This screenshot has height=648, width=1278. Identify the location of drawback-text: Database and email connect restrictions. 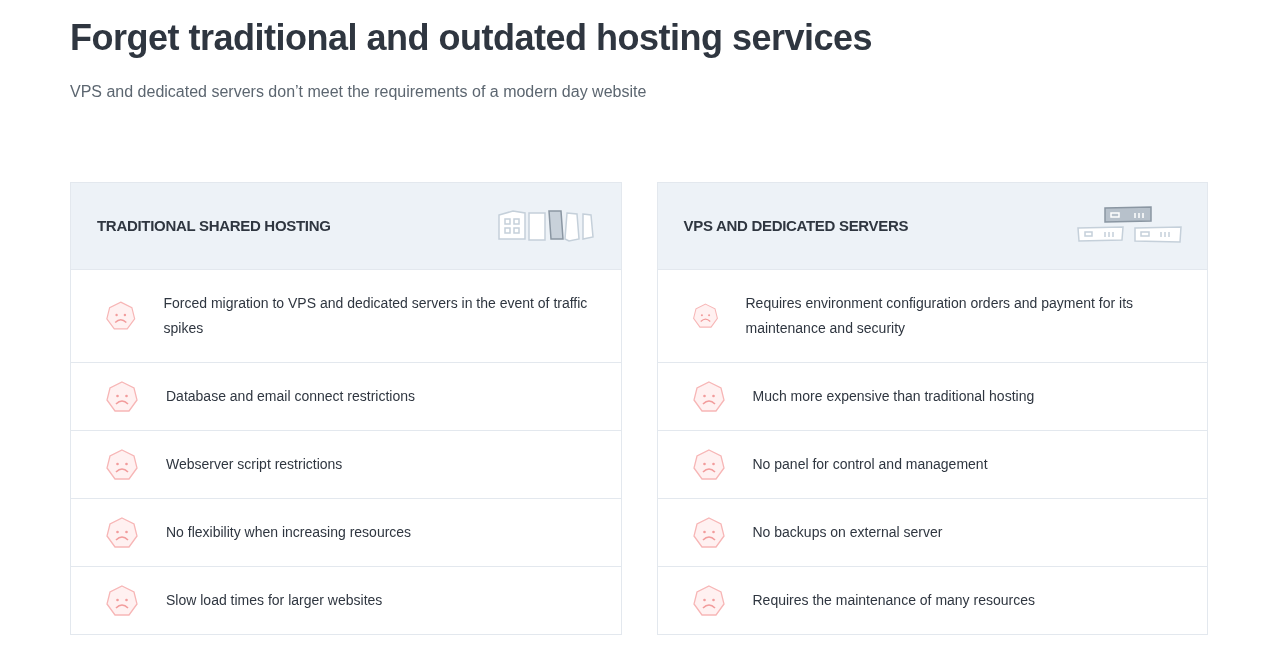
(291, 396).